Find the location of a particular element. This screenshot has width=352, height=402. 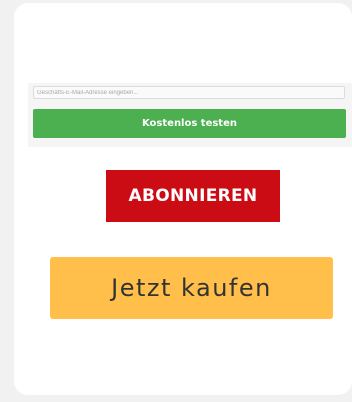

trial-signup-form: Kostenlos testen is located at coordinates (190, 115).